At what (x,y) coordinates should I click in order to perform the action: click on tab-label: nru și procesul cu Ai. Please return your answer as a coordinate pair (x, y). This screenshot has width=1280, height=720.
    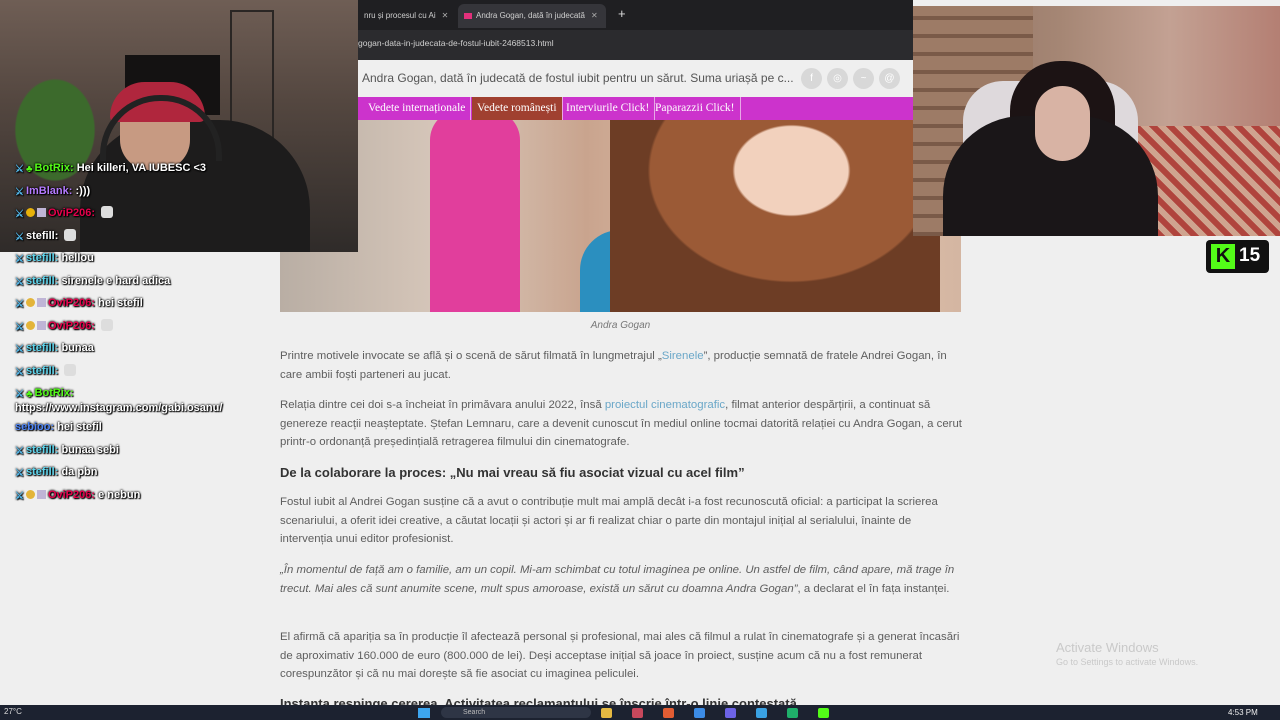
    Looking at the image, I should click on (400, 15).